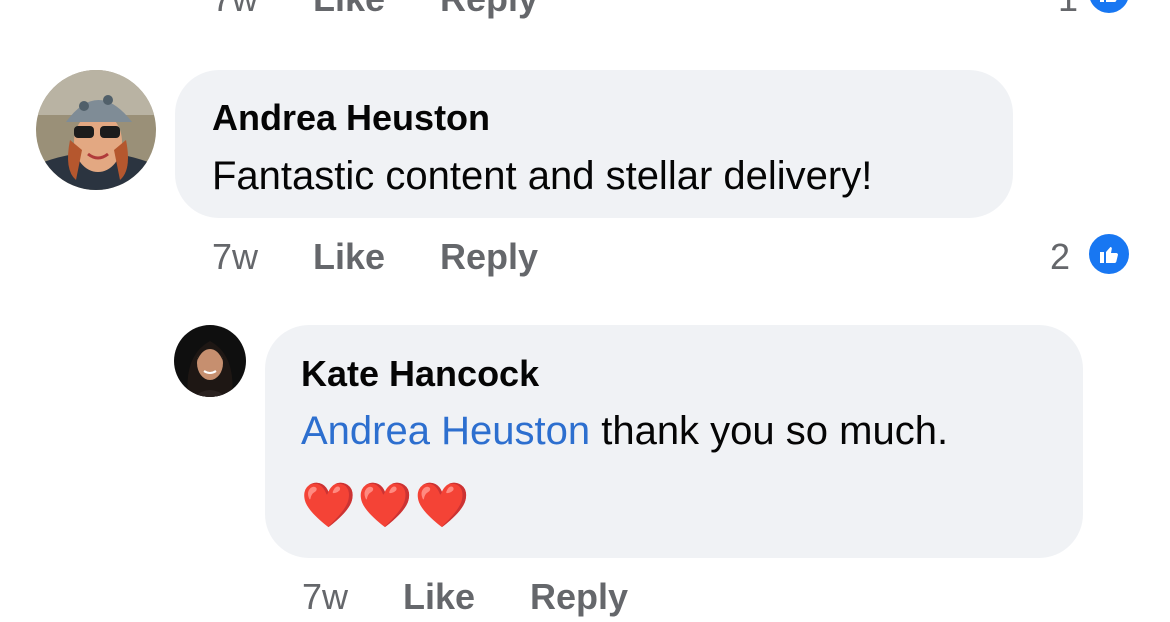 The width and height of the screenshot is (1170, 622). Describe the element at coordinates (1068, 10) in the screenshot. I see `reaction-count: 1` at that location.